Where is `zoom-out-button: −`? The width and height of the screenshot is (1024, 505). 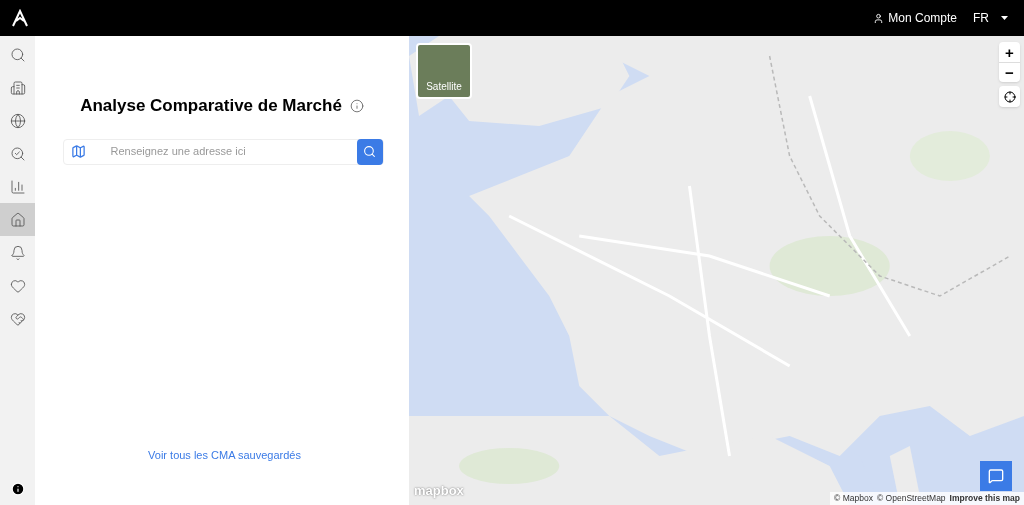 zoom-out-button: − is located at coordinates (1009, 72).